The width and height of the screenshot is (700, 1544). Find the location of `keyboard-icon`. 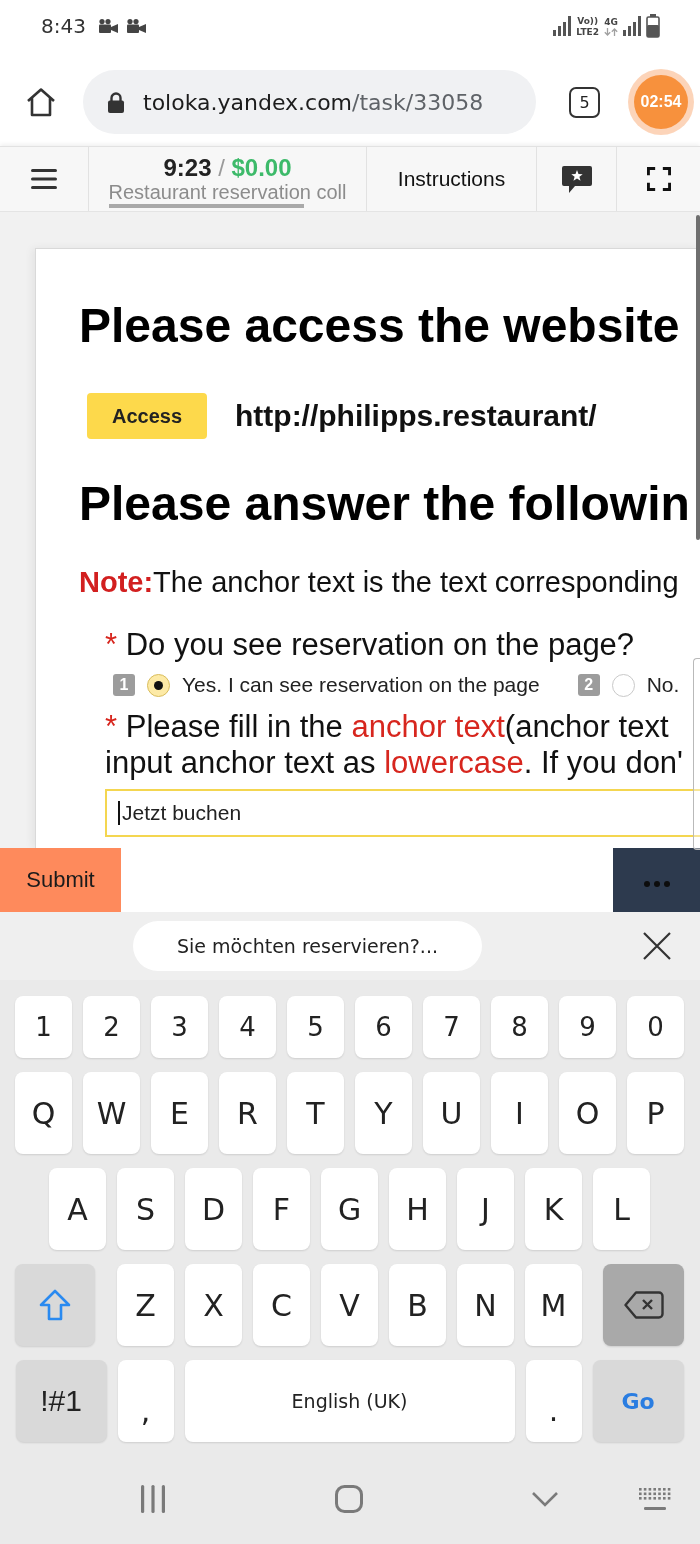

keyboard-icon is located at coordinates (655, 1499).